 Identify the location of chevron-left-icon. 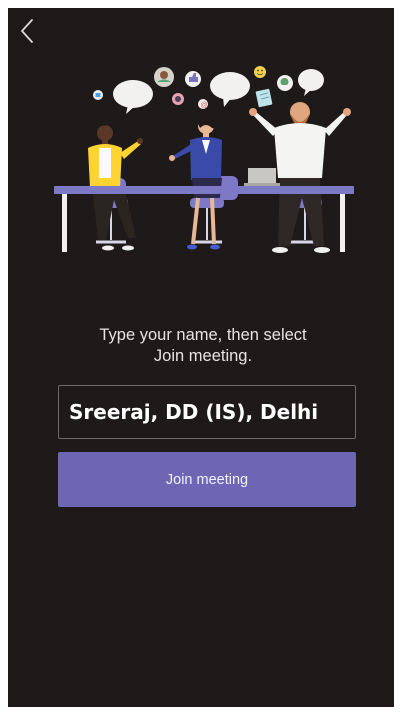
(27, 31).